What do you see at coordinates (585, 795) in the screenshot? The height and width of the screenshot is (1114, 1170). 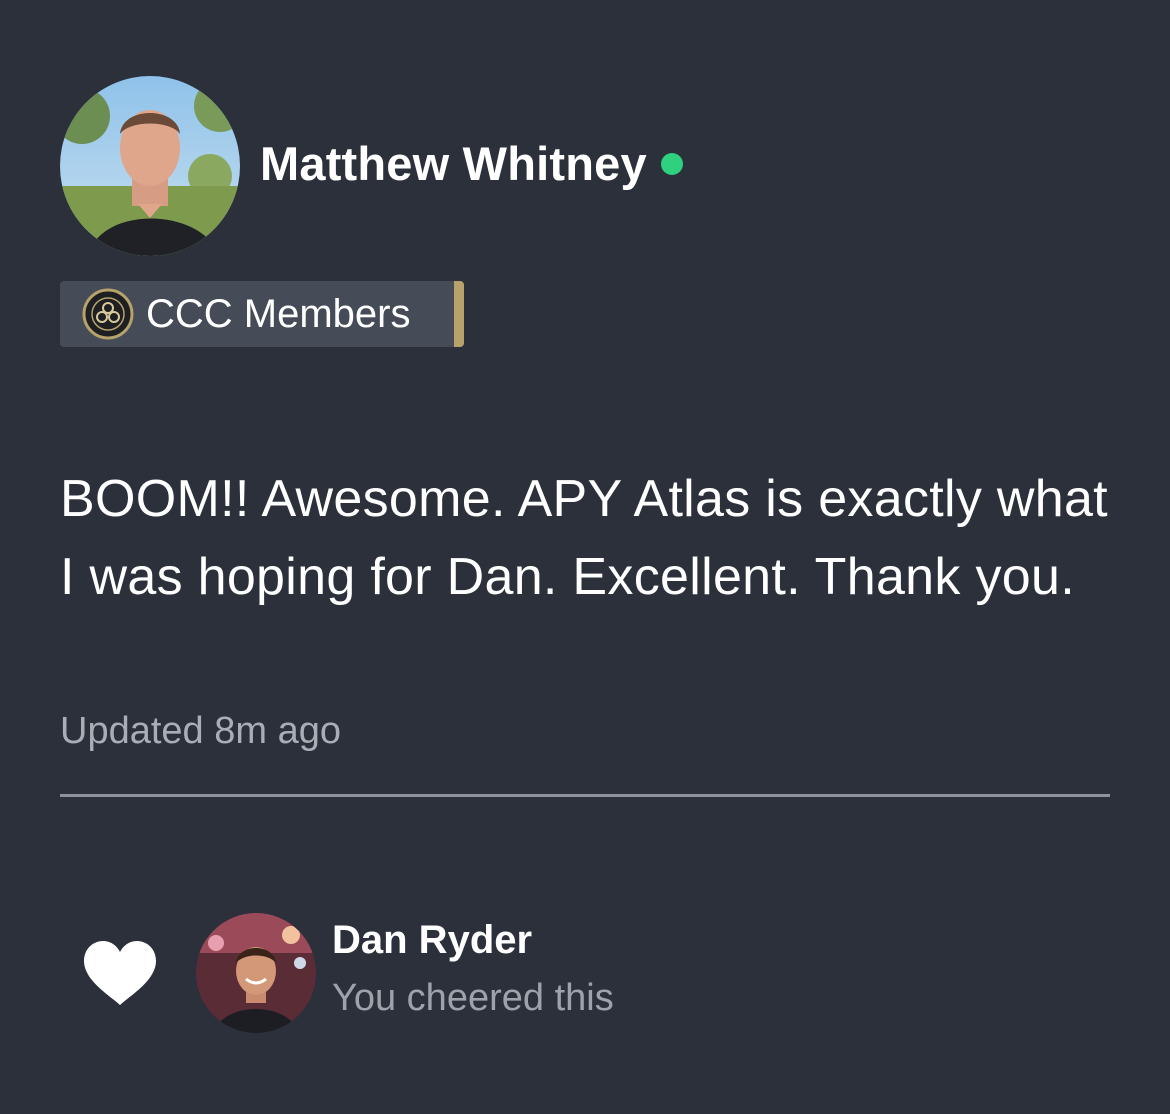 I see `divider` at bounding box center [585, 795].